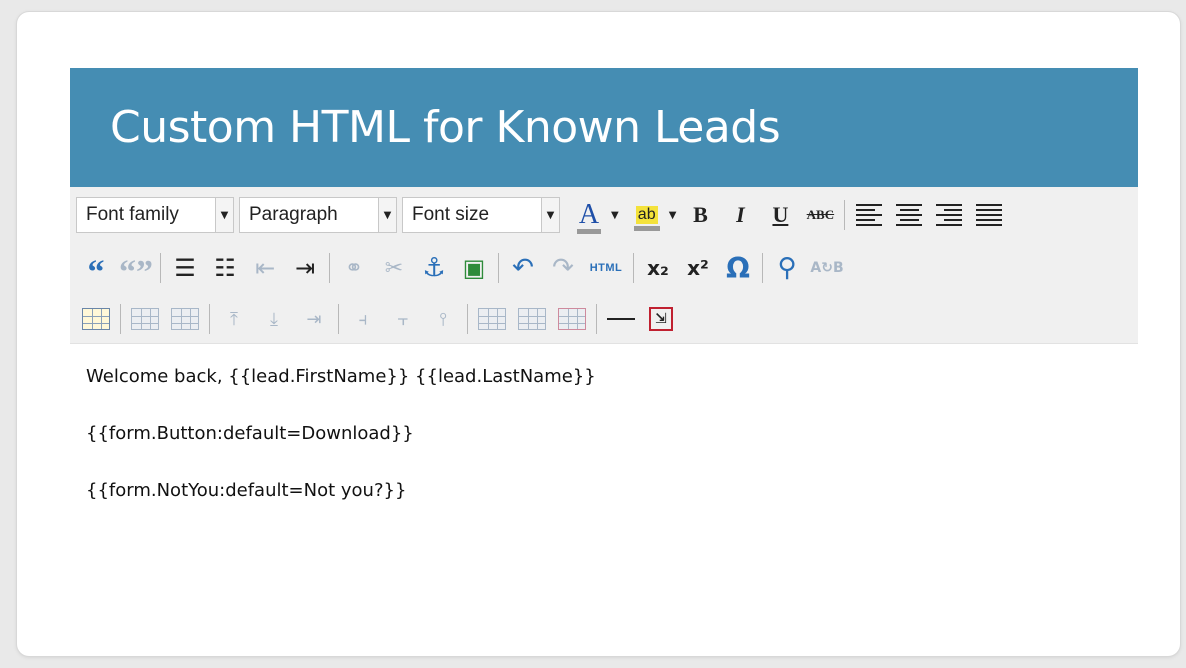 This screenshot has height=668, width=1186. Describe the element at coordinates (780, 215) in the screenshot. I see `underline-icon: U` at that location.